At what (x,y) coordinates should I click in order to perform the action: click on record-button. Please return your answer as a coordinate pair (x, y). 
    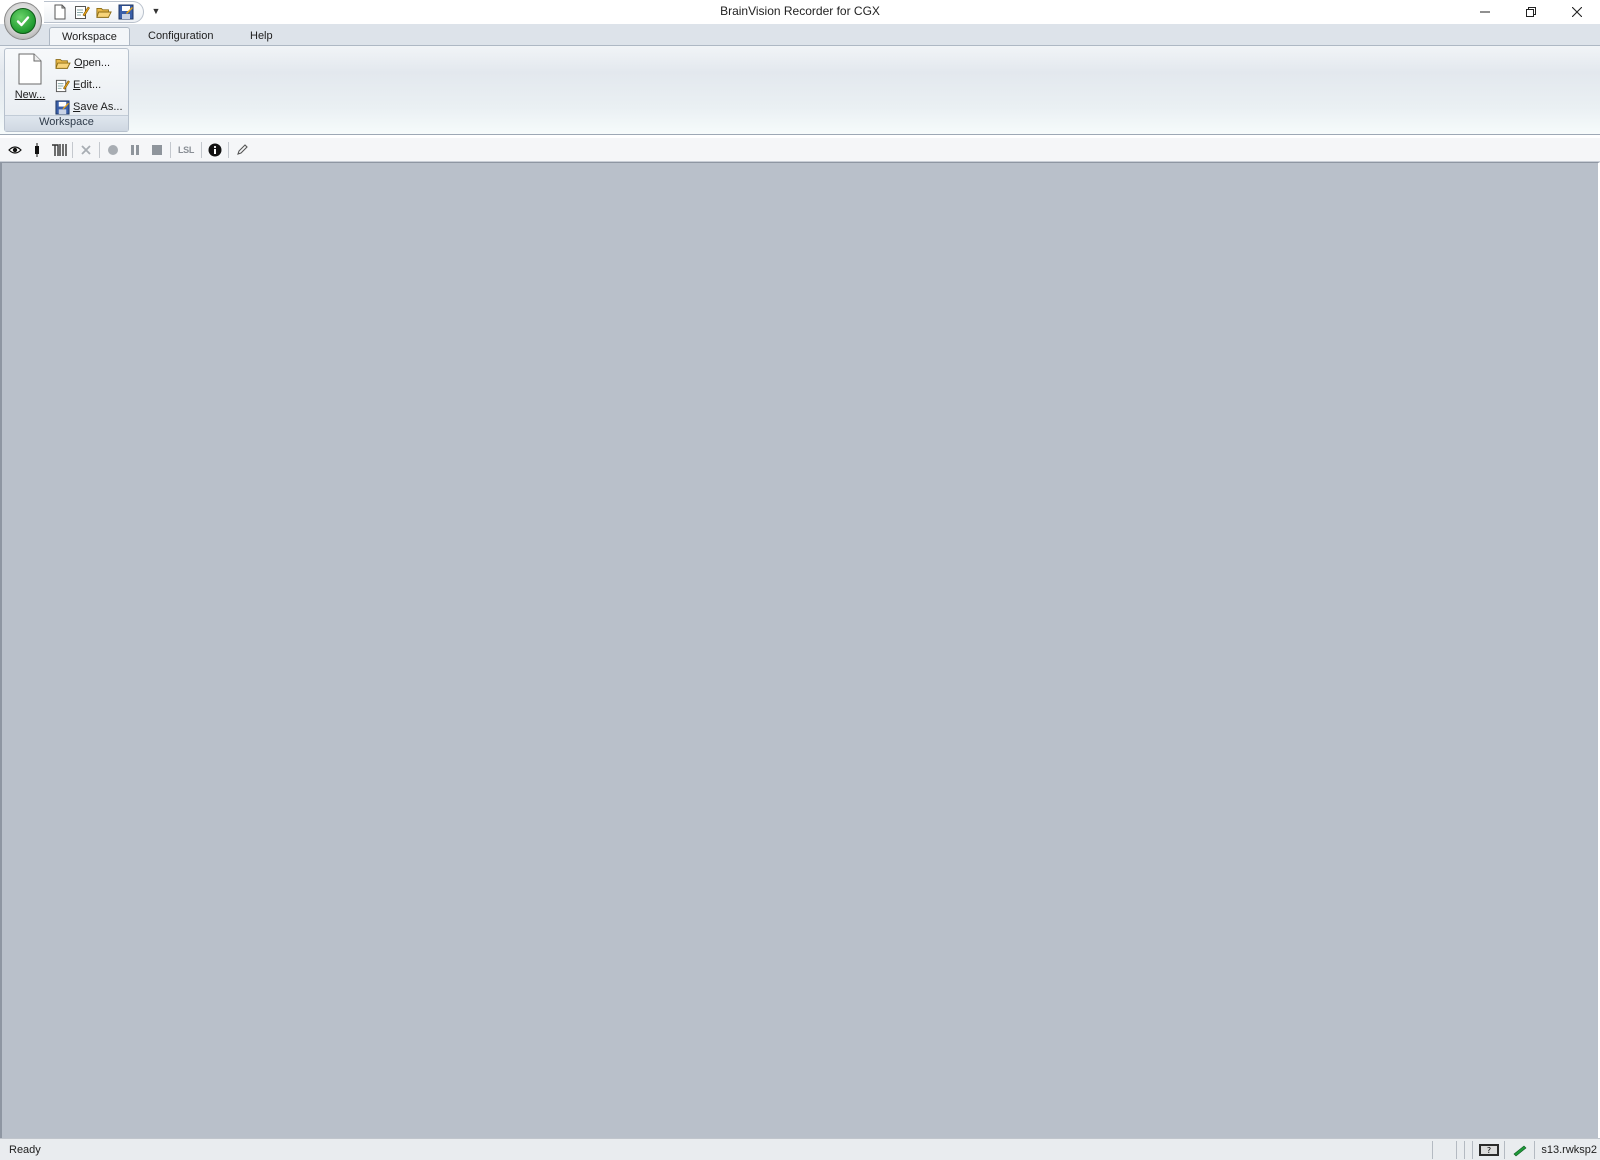
    Looking at the image, I should click on (113, 150).